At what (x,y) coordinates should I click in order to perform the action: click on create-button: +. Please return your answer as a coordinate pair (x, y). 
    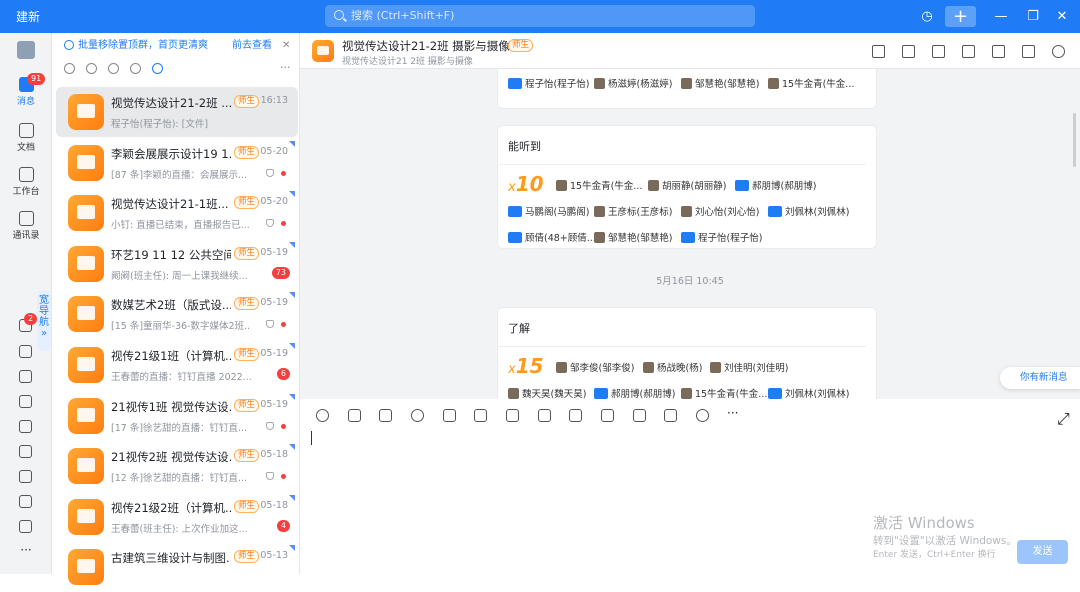
    Looking at the image, I should click on (960, 16).